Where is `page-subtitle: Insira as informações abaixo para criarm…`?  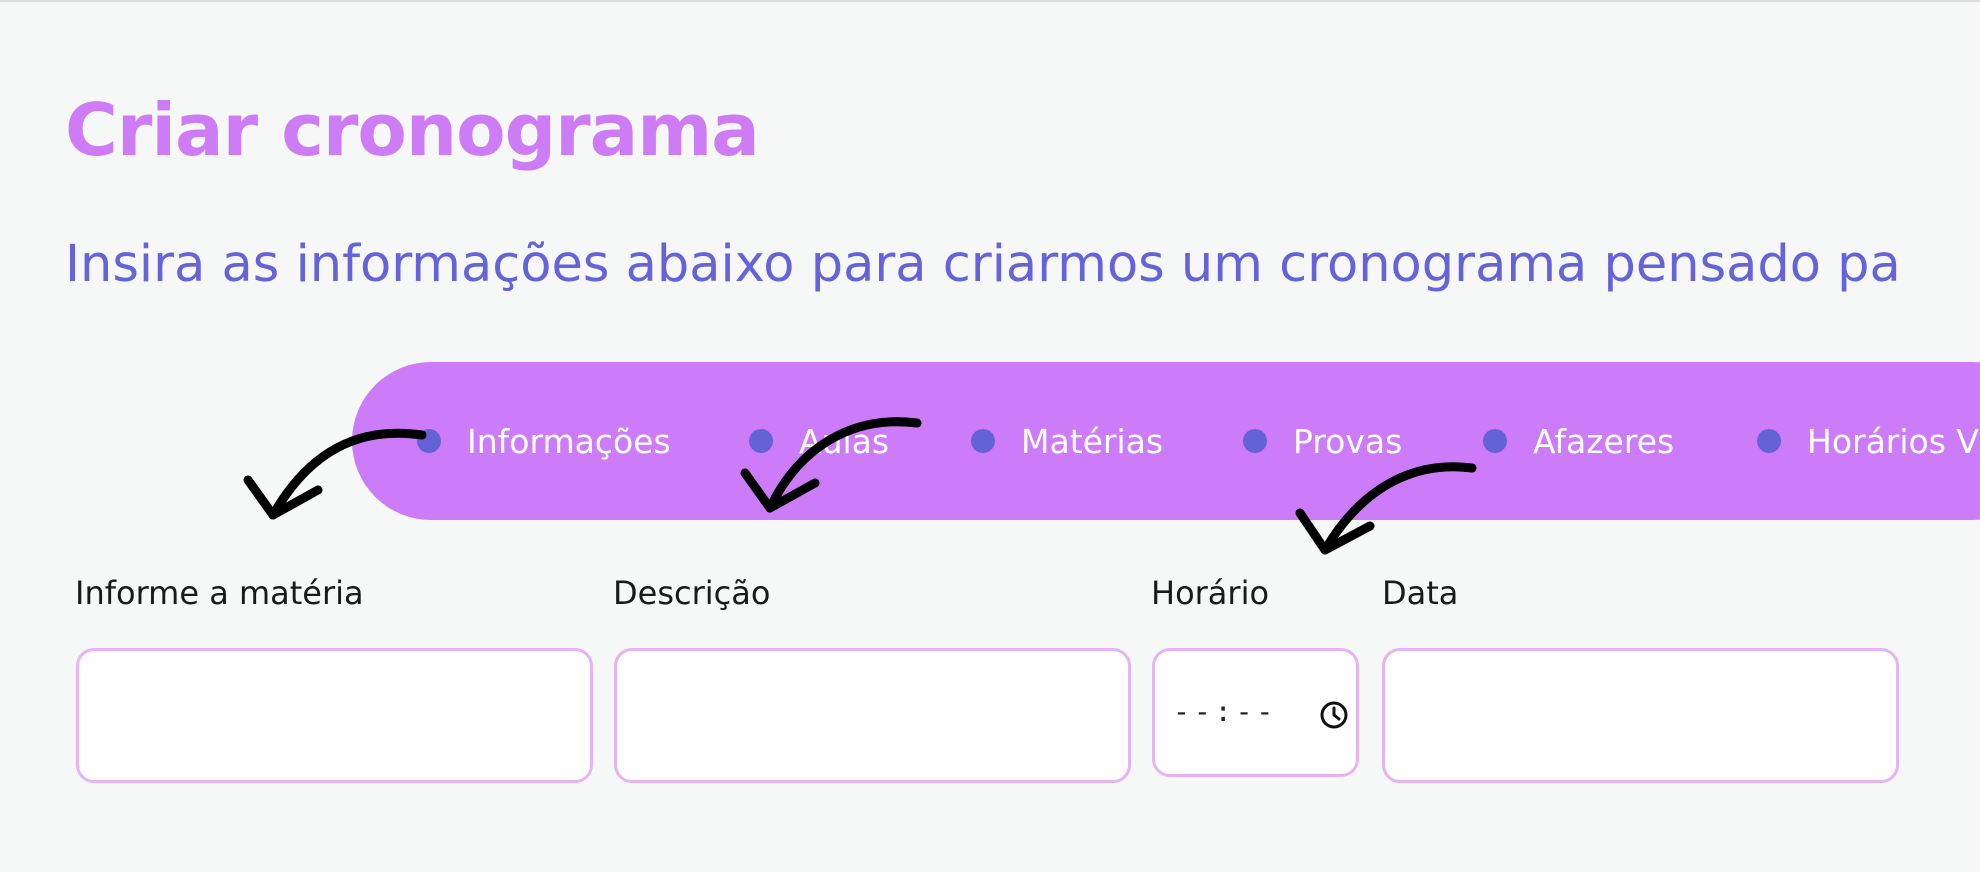
page-subtitle: Insira as informações abaixo para criarm… is located at coordinates (983, 264).